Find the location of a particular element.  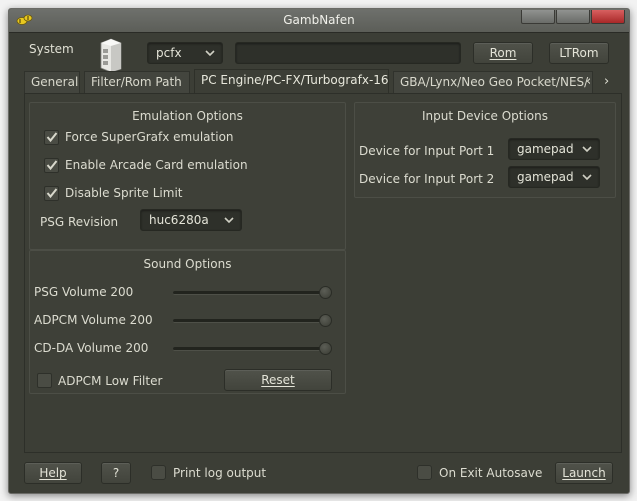

tab-general: General is located at coordinates (52, 82).